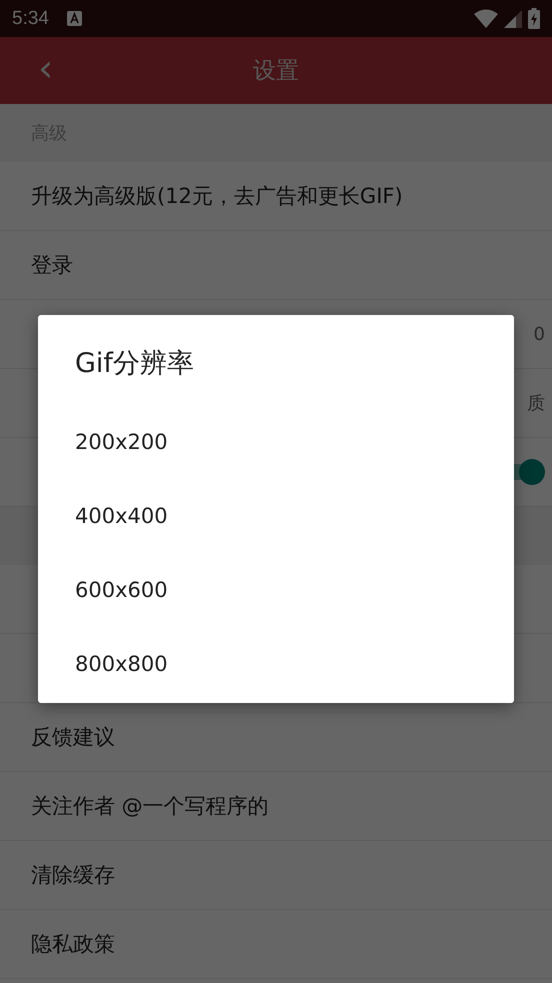 The width and height of the screenshot is (552, 983). What do you see at coordinates (276, 516) in the screenshot?
I see `resolution-option: 400x400` at bounding box center [276, 516].